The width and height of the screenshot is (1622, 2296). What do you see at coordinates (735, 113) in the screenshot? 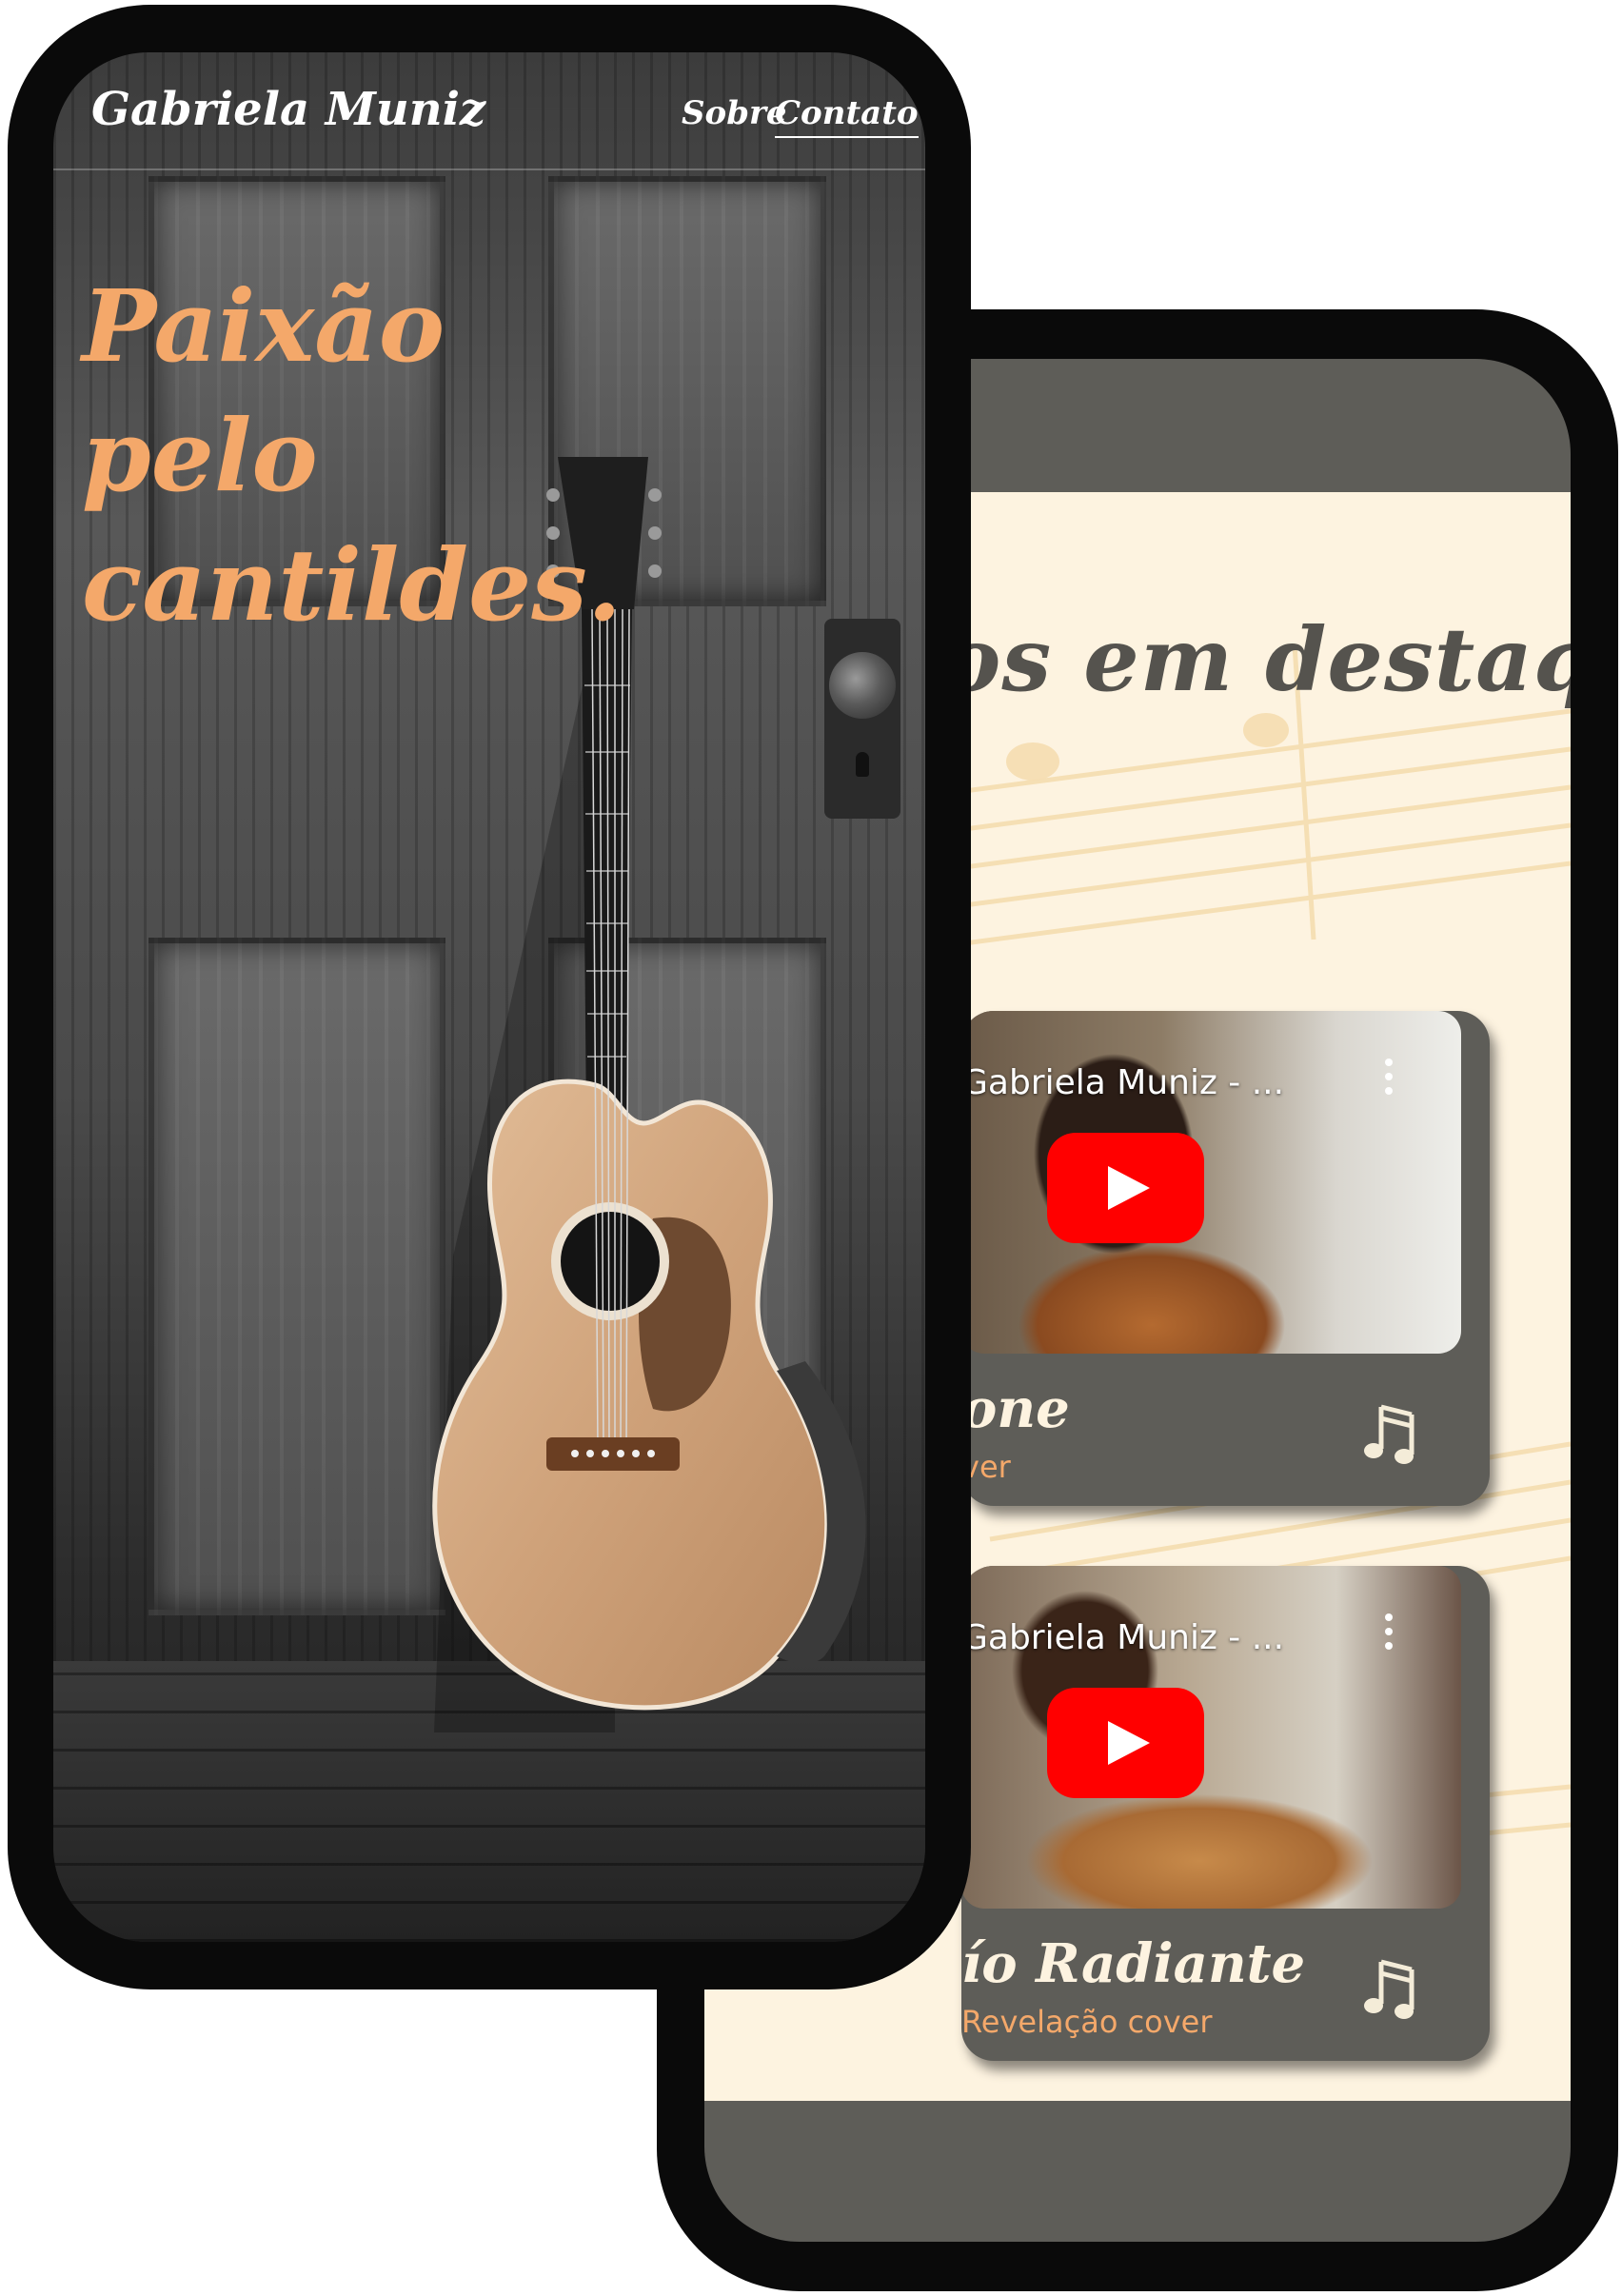
I see `nav-link-sobre: Sobre` at bounding box center [735, 113].